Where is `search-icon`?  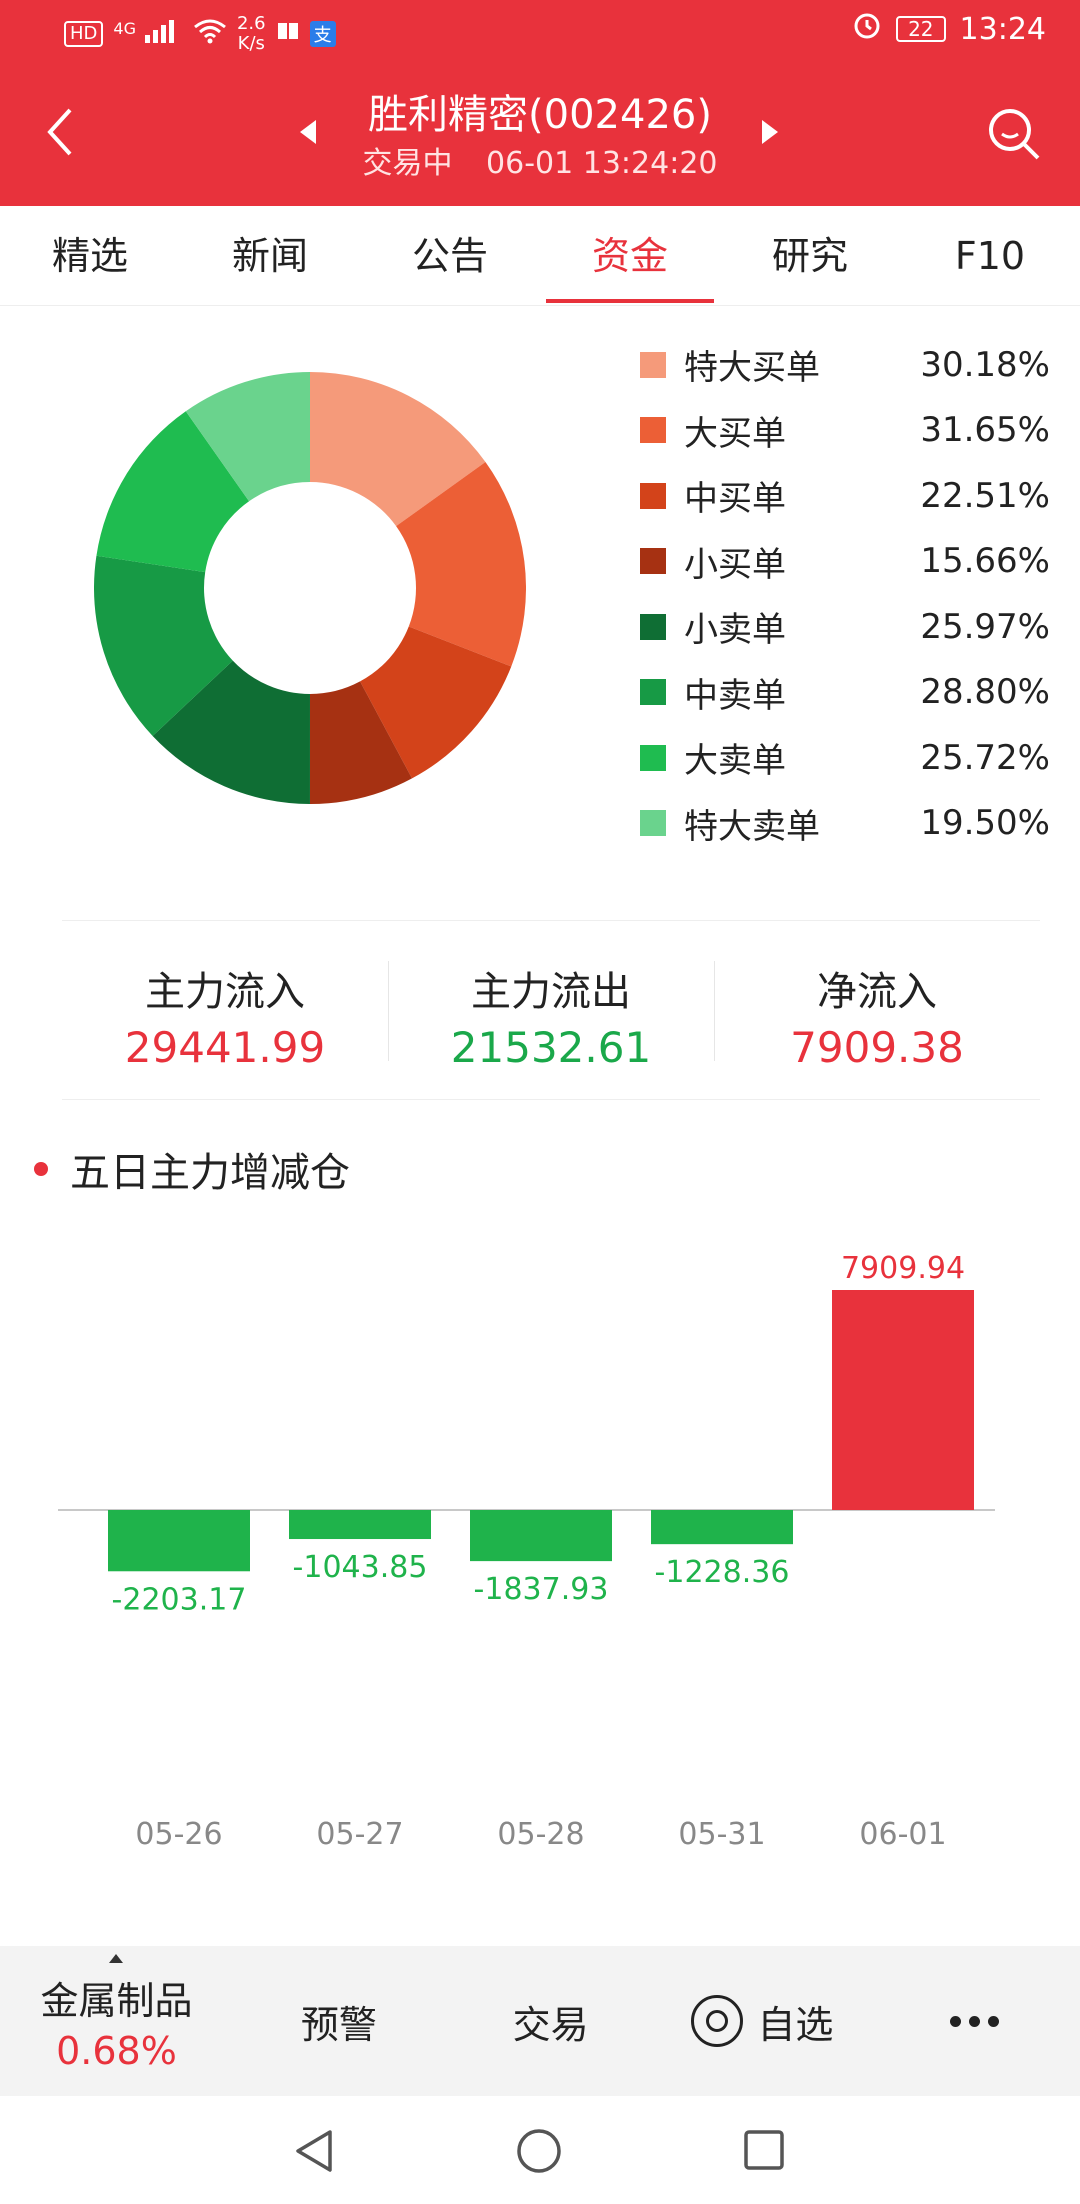 search-icon is located at coordinates (1014, 134).